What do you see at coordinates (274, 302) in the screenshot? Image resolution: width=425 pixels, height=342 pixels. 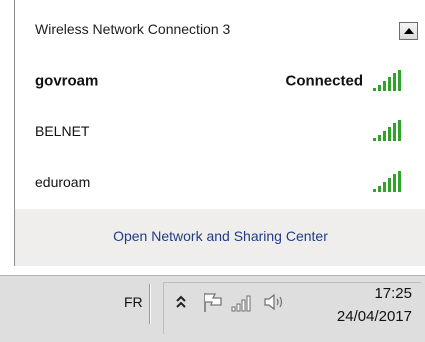 I see `volume-icon` at bounding box center [274, 302].